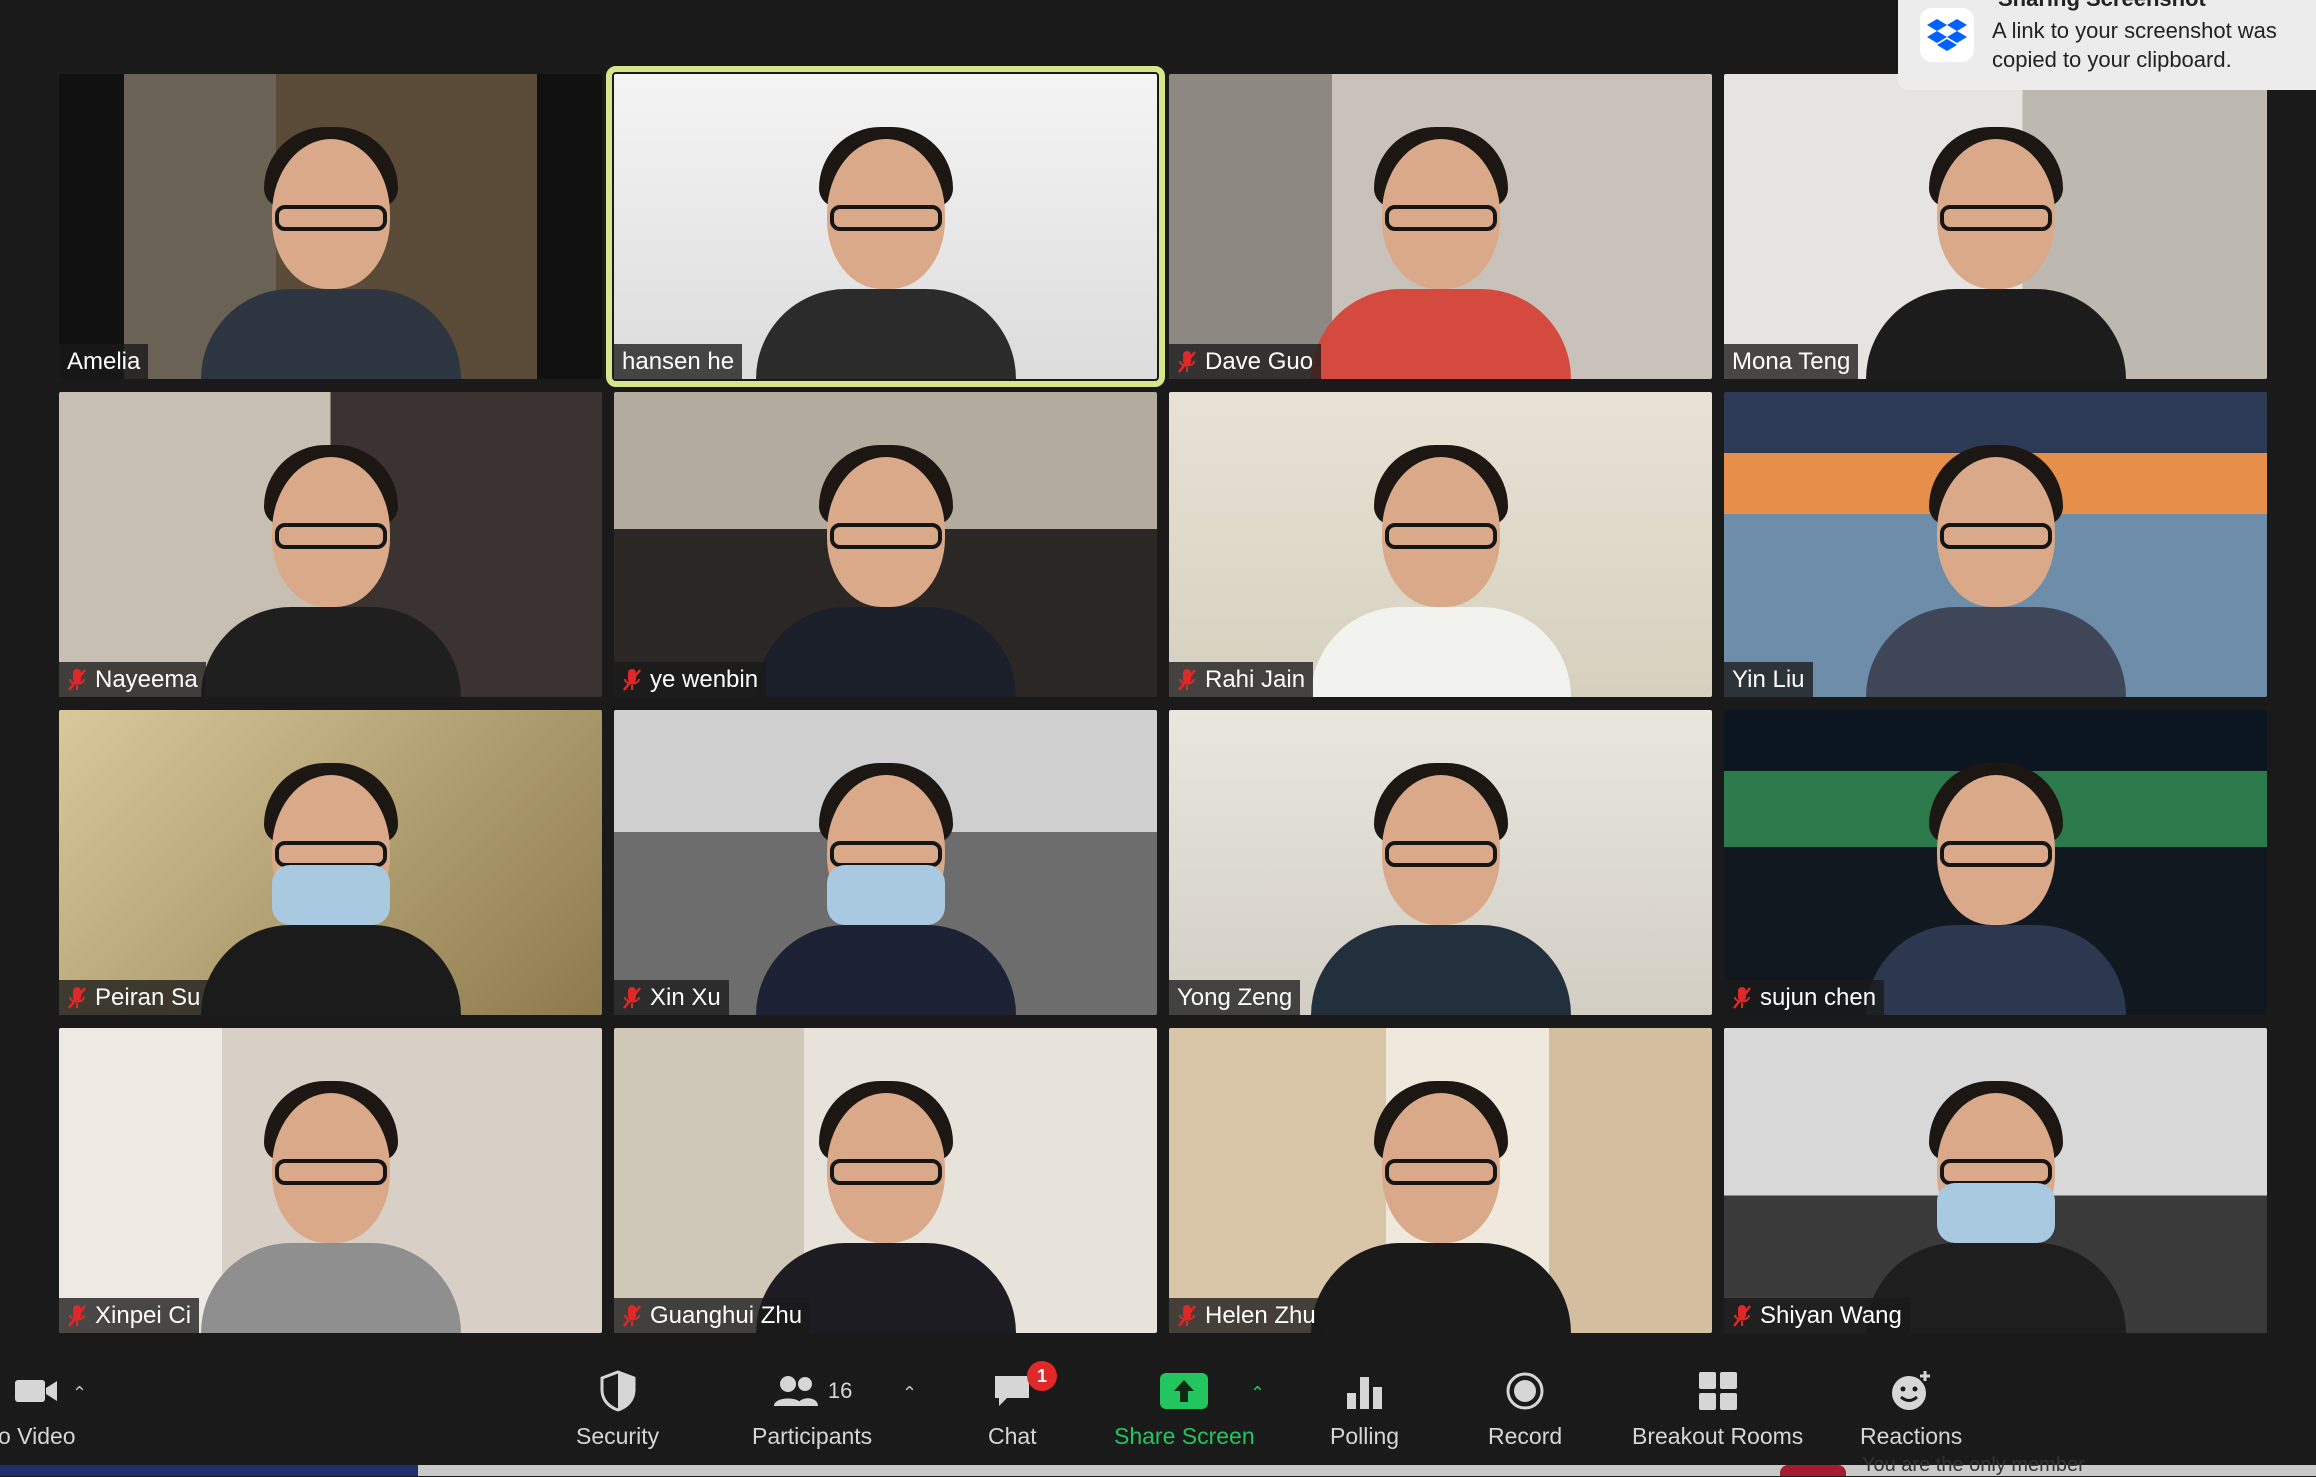 The width and height of the screenshot is (2316, 1477). I want to click on polling-button: Polling, so click(1364, 1408).